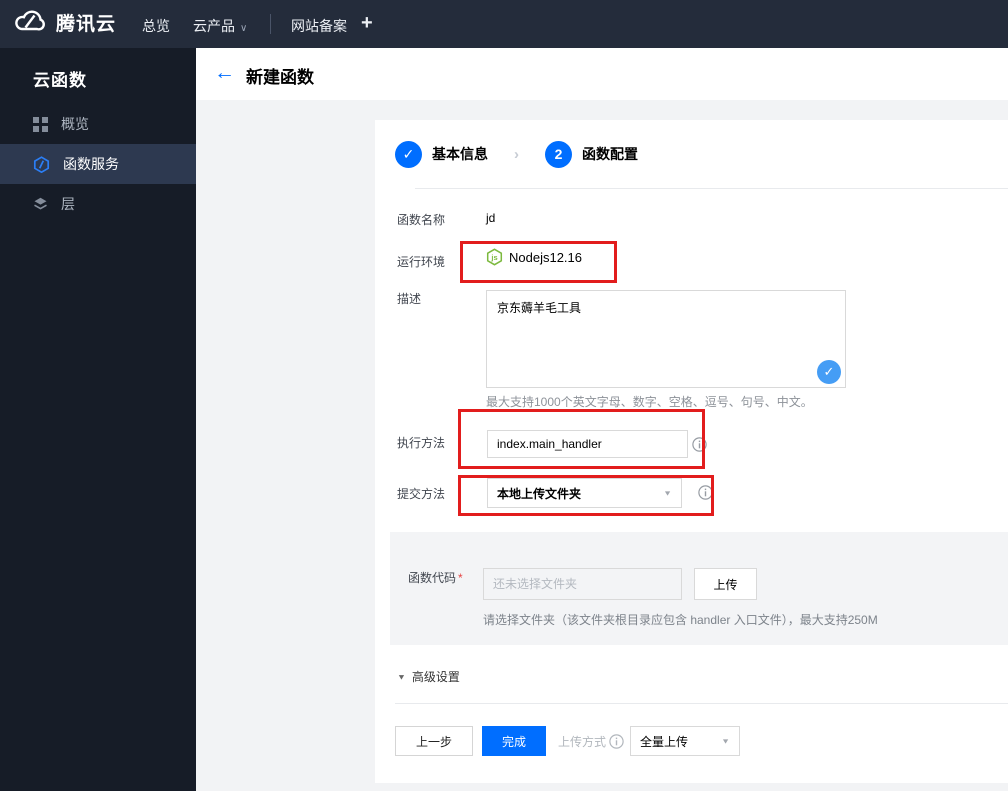  Describe the element at coordinates (435, 578) in the screenshot. I see `function-code-label: 函数代码 *` at that location.